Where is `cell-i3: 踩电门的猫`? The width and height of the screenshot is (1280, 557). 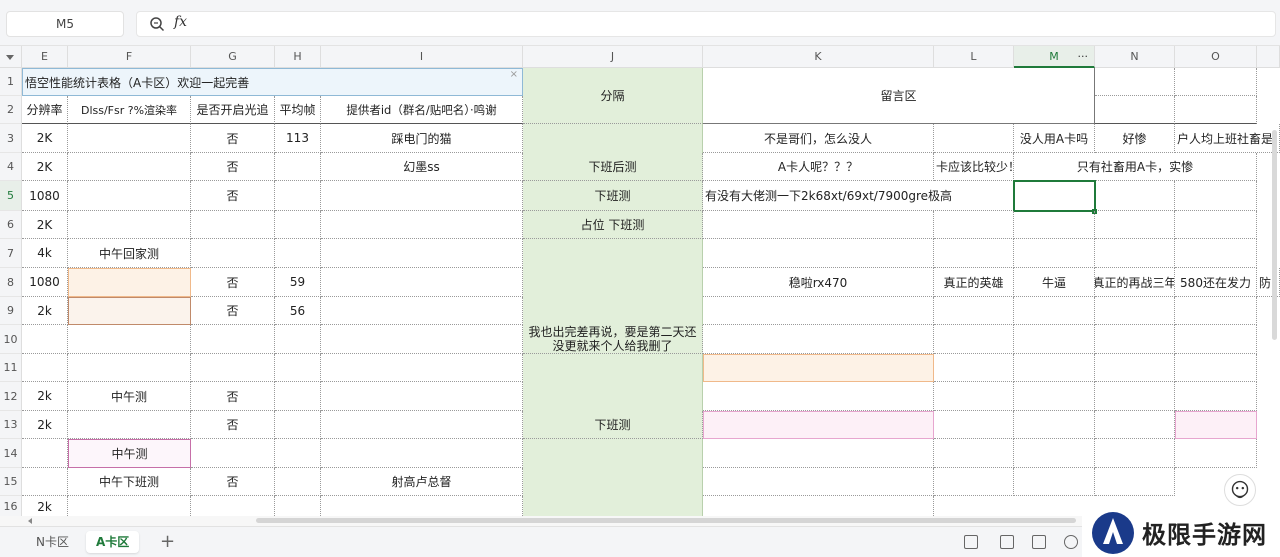
cell-i3: 踩电门的猫 is located at coordinates (422, 138).